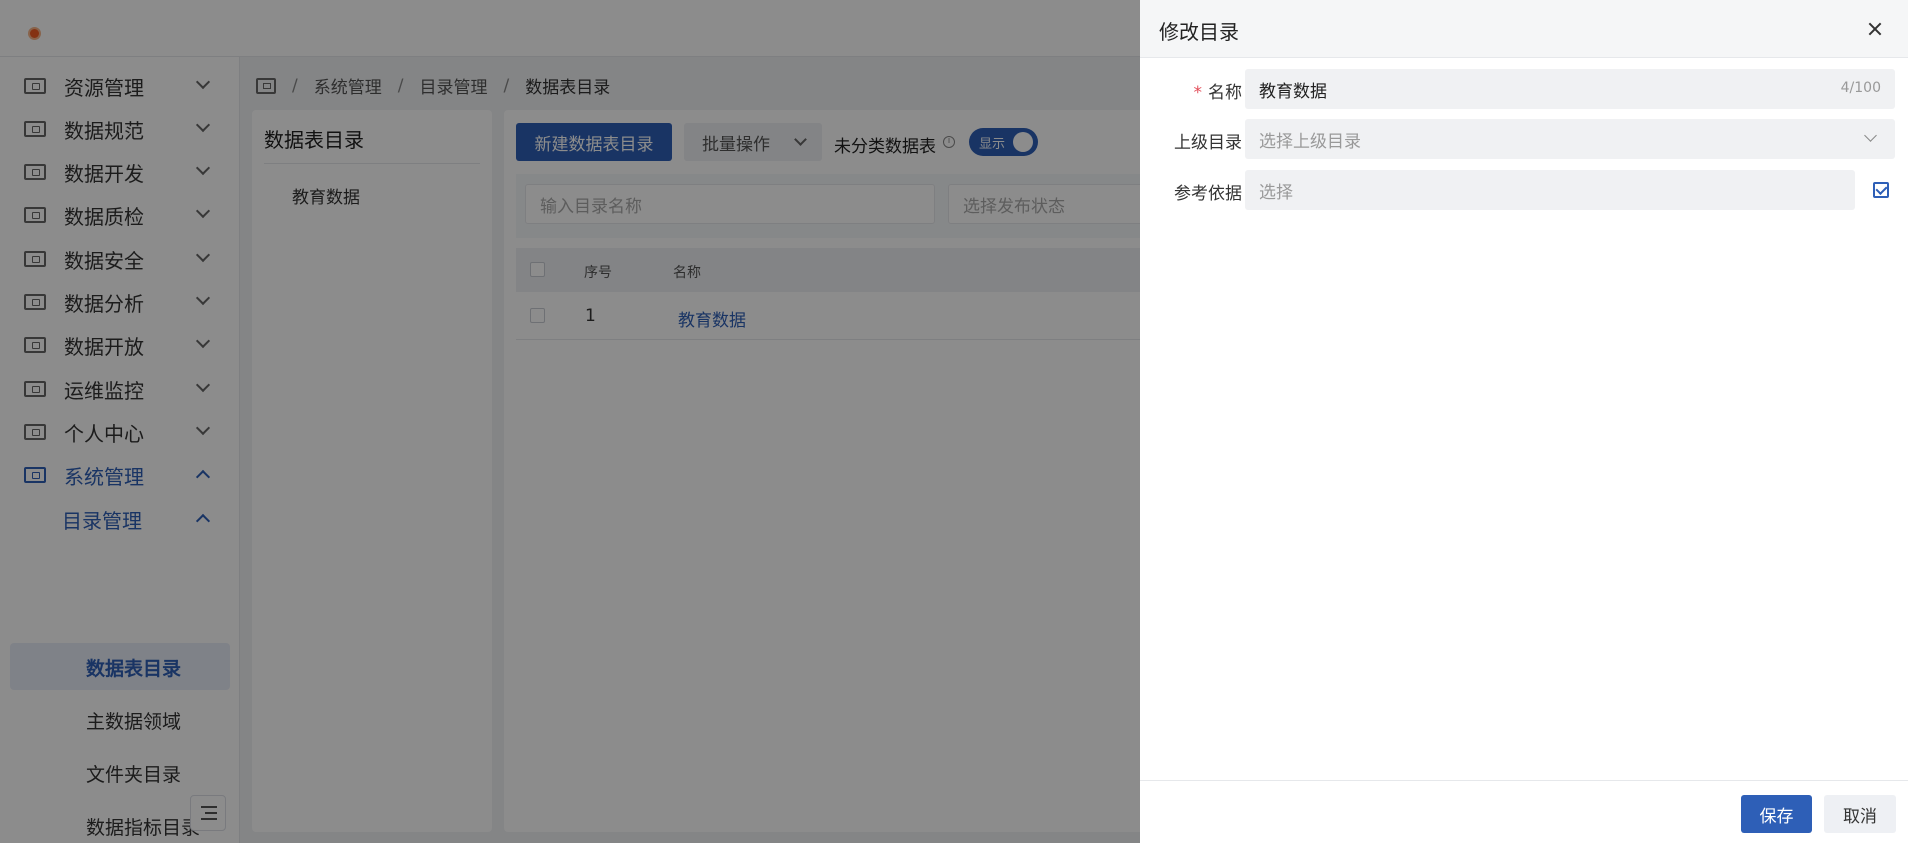 The width and height of the screenshot is (1908, 843). I want to click on close-icon, so click(1875, 29).